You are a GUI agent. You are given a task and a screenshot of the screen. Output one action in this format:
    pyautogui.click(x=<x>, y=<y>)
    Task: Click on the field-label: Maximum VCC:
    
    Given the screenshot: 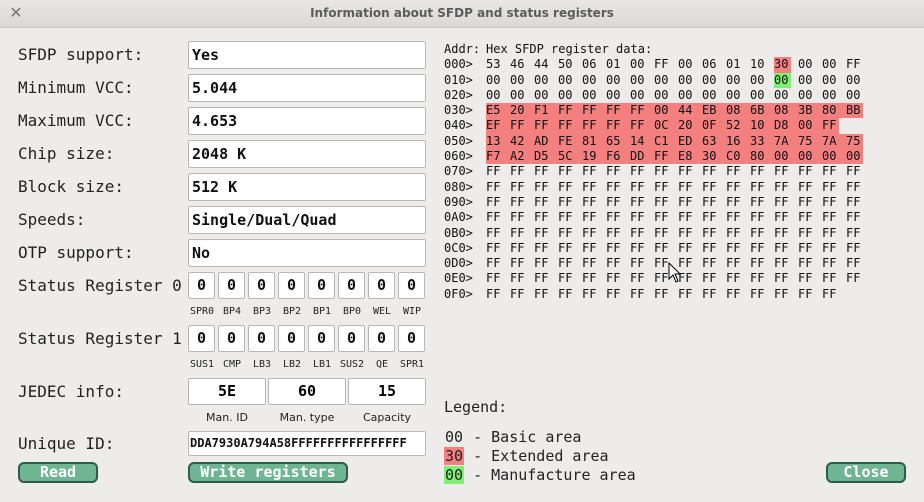 What is the action you would take?
    pyautogui.click(x=76, y=120)
    